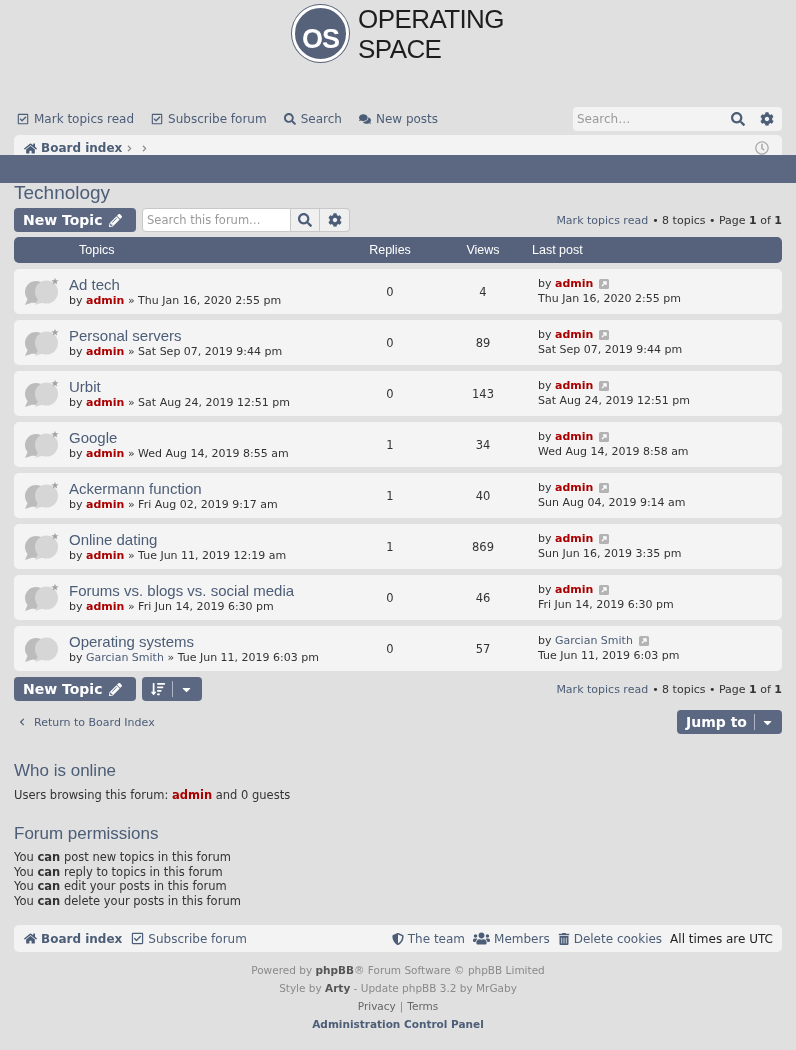 The width and height of the screenshot is (796, 1050). I want to click on column-header: Topics, so click(97, 250).